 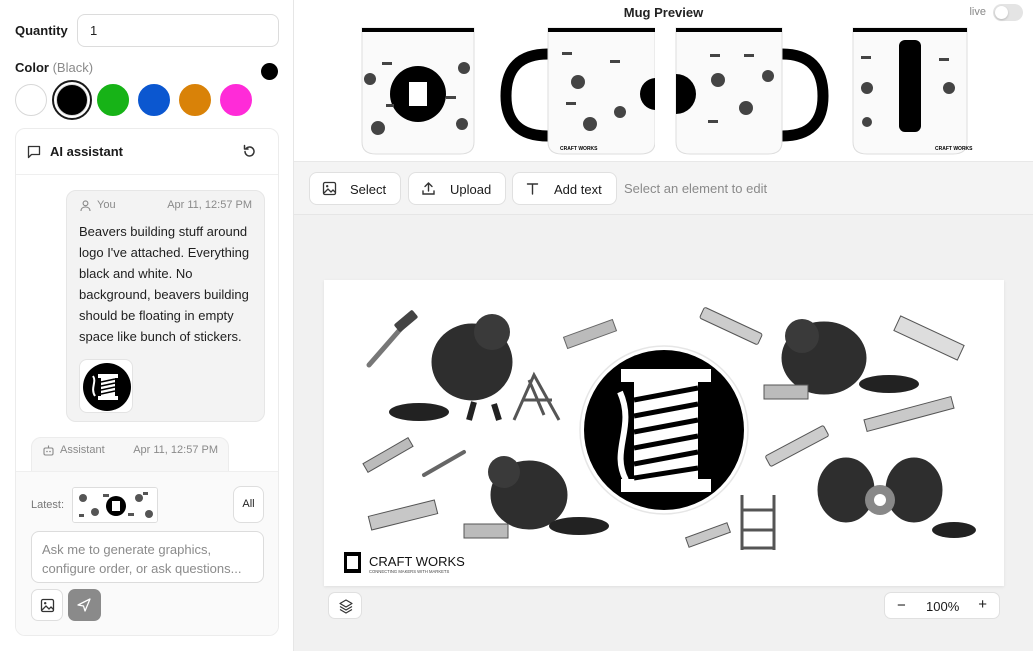 What do you see at coordinates (82, 450) in the screenshot?
I see `message-author: Assistant` at bounding box center [82, 450].